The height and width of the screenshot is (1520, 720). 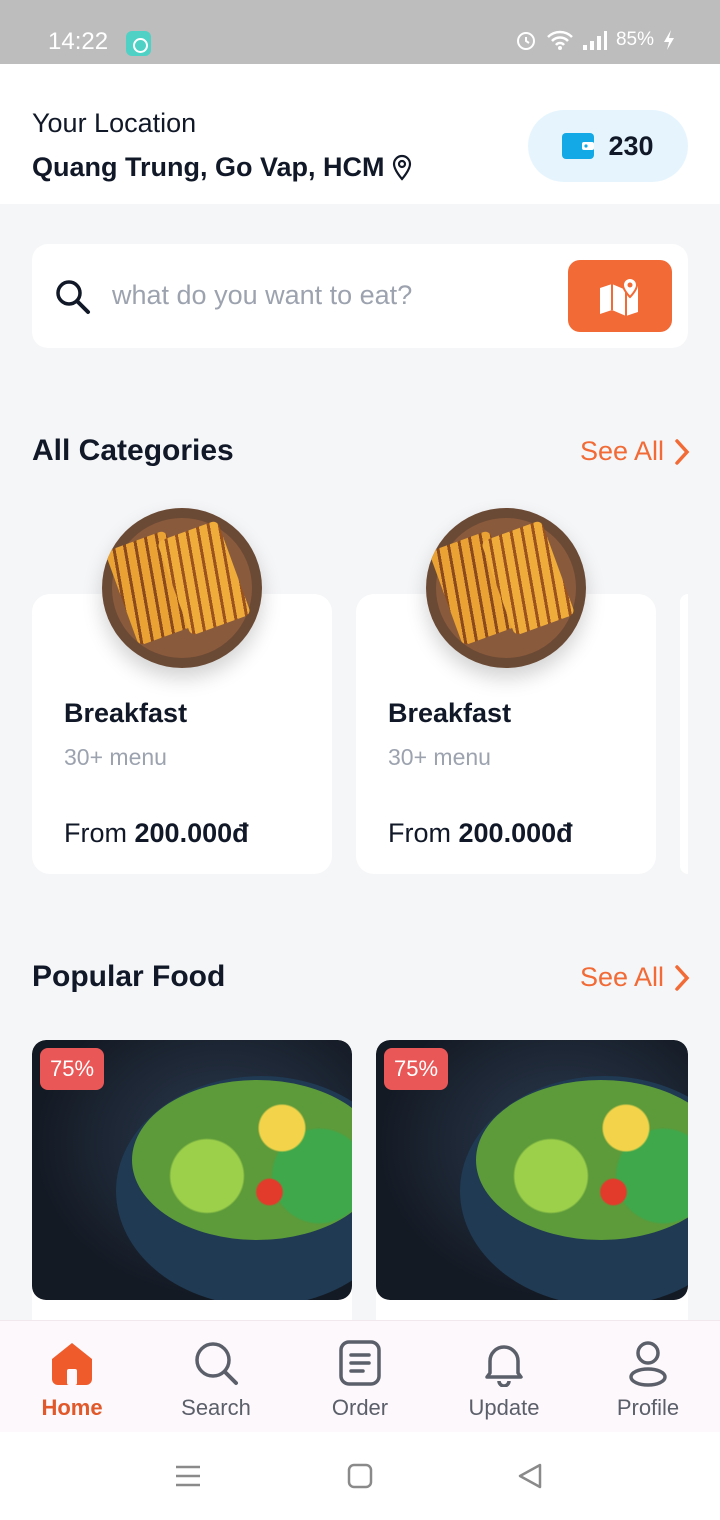 I want to click on nav-label: Search, so click(x=216, y=1407).